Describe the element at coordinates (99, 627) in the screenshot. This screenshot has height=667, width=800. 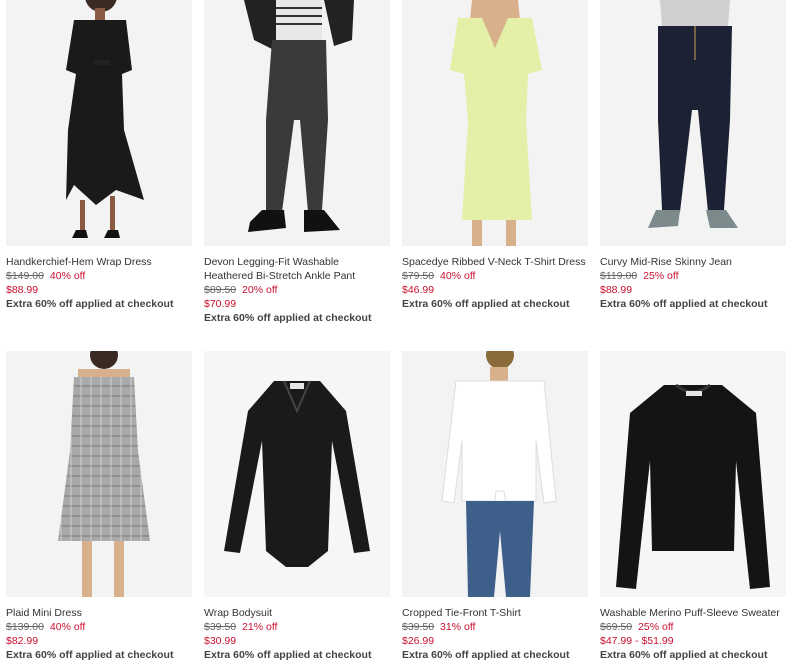
I see `price-row: $139.00 40% off` at that location.